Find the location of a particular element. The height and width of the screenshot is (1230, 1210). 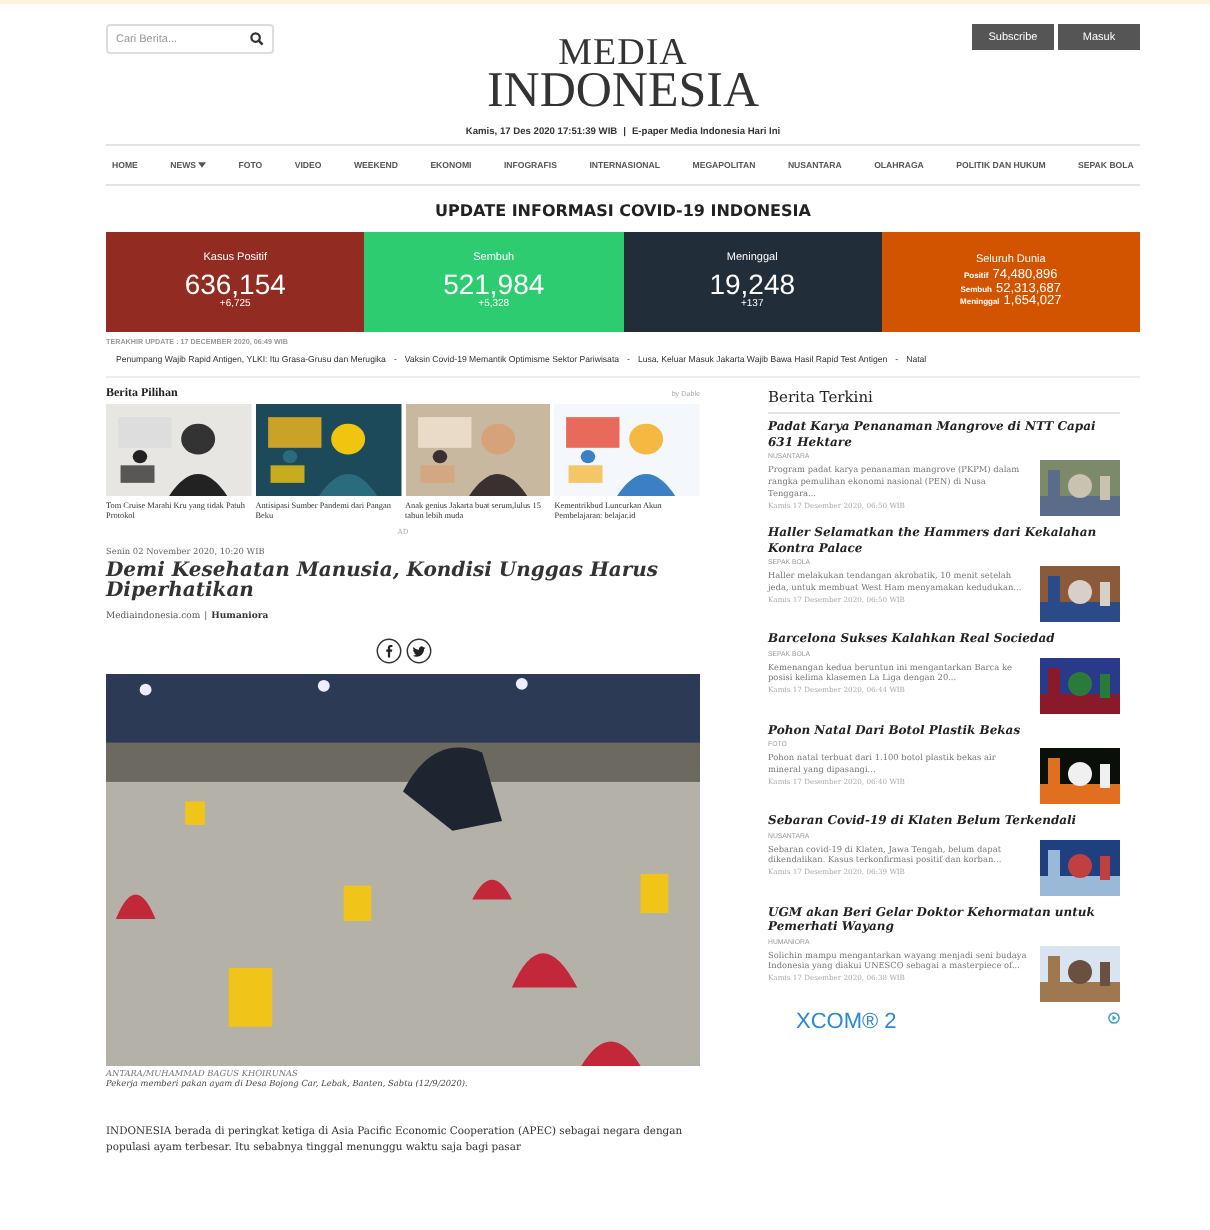

section-title: UPDATE INFORMASI COVID-19 INDONESIA is located at coordinates (623, 211).